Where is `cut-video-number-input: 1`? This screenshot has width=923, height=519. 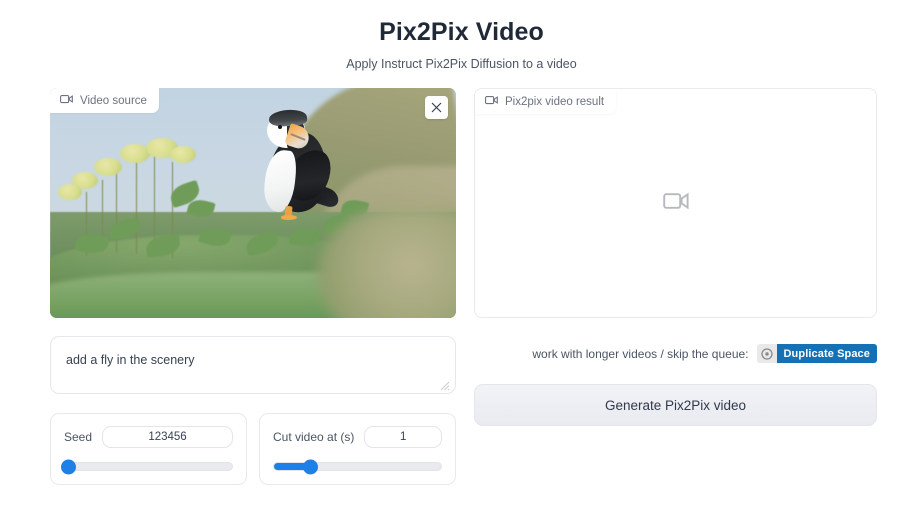 cut-video-number-input: 1 is located at coordinates (403, 437).